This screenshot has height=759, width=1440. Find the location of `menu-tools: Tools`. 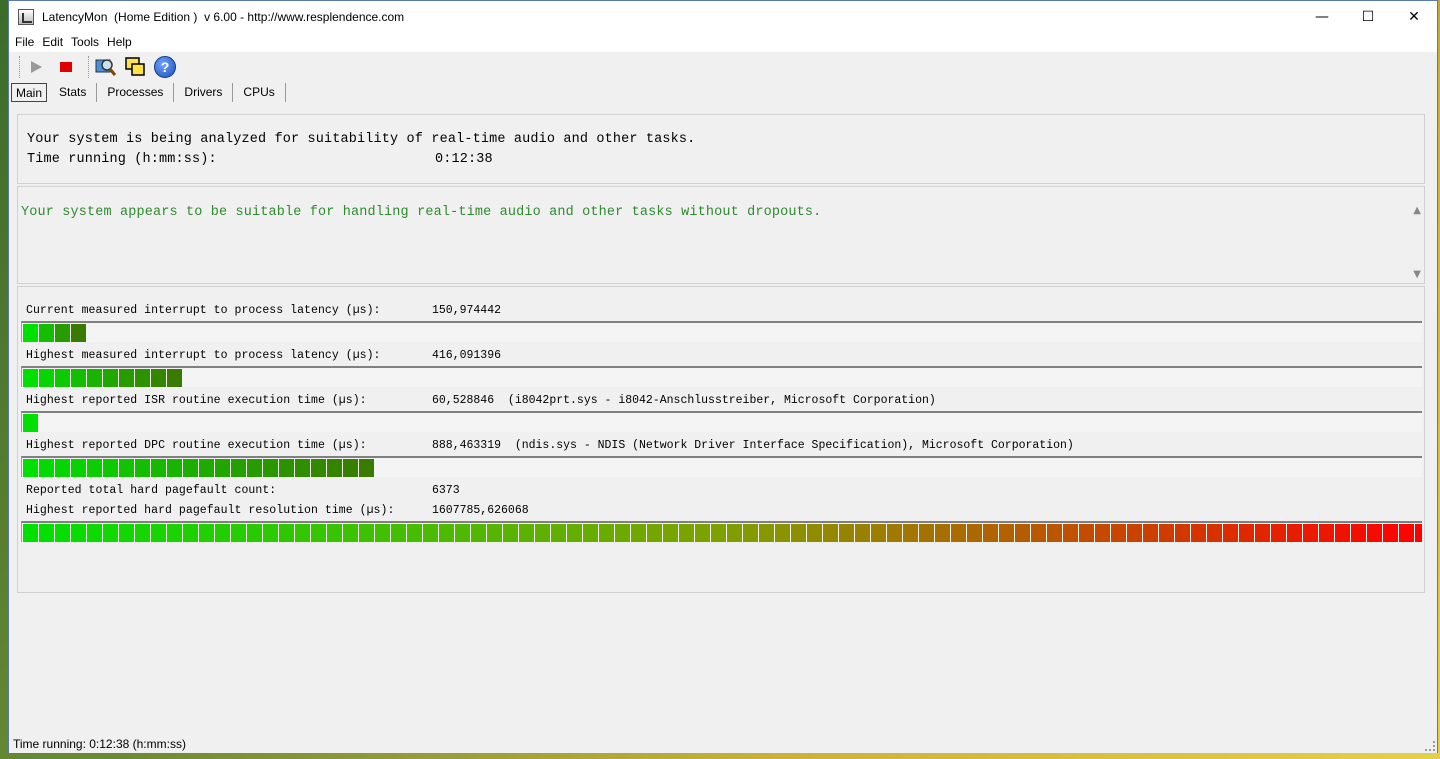

menu-tools: Tools is located at coordinates (85, 42).